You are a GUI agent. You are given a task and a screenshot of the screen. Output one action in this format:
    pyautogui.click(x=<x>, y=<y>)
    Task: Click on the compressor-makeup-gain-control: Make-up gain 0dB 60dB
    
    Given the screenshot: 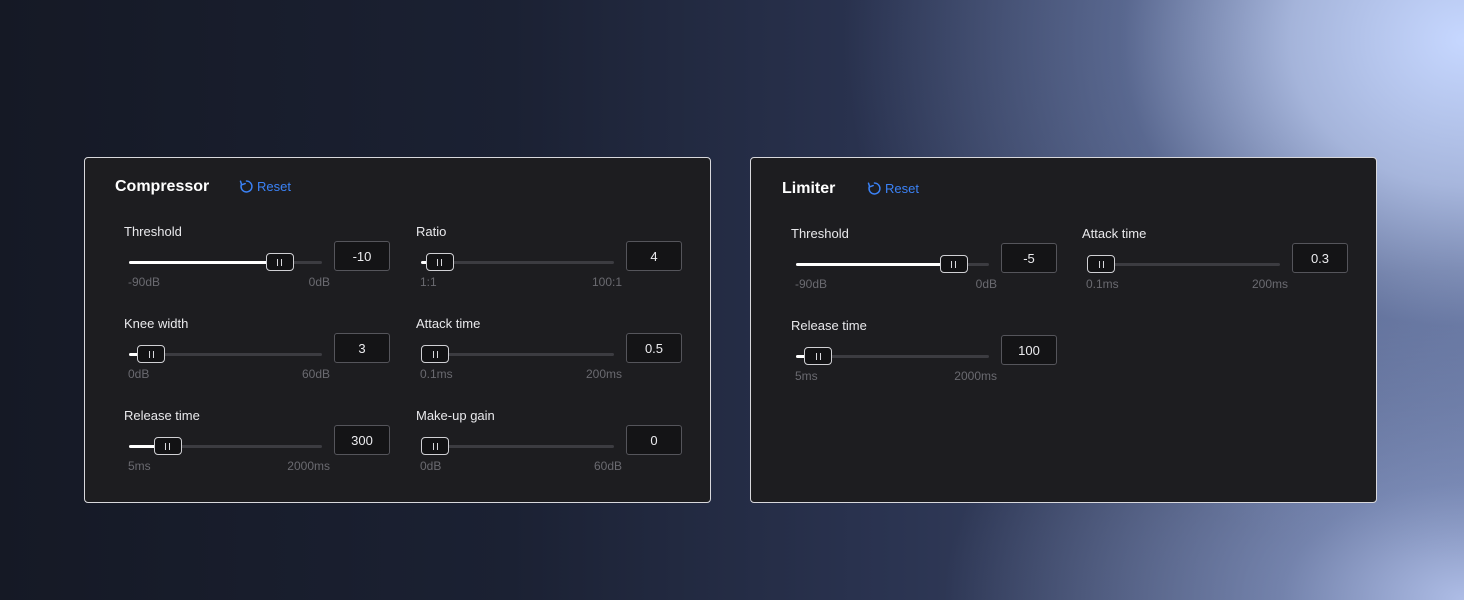 What is the action you would take?
    pyautogui.click(x=550, y=449)
    